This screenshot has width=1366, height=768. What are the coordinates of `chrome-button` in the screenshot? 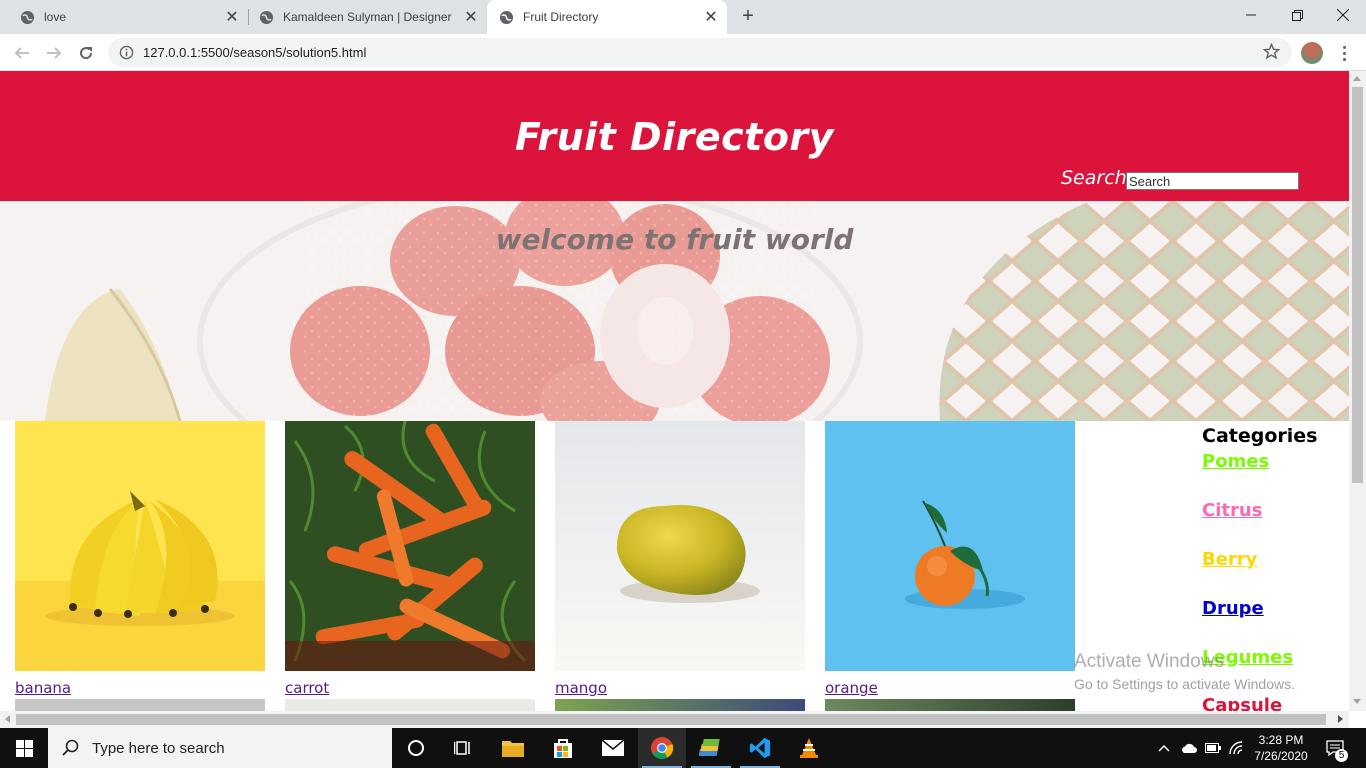 It's located at (662, 748).